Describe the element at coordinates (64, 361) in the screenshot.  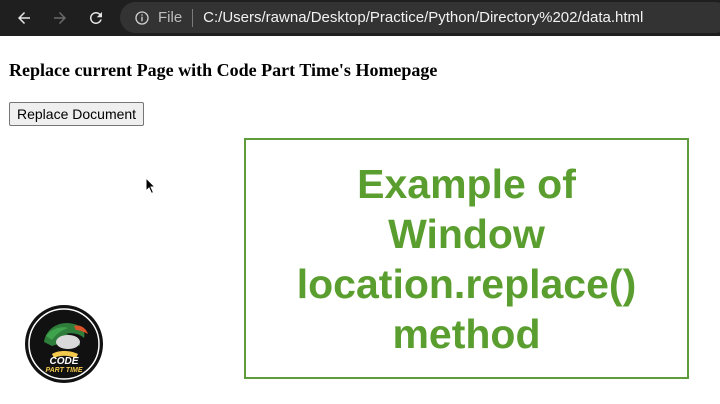
I see `logo-line-1: CODE` at that location.